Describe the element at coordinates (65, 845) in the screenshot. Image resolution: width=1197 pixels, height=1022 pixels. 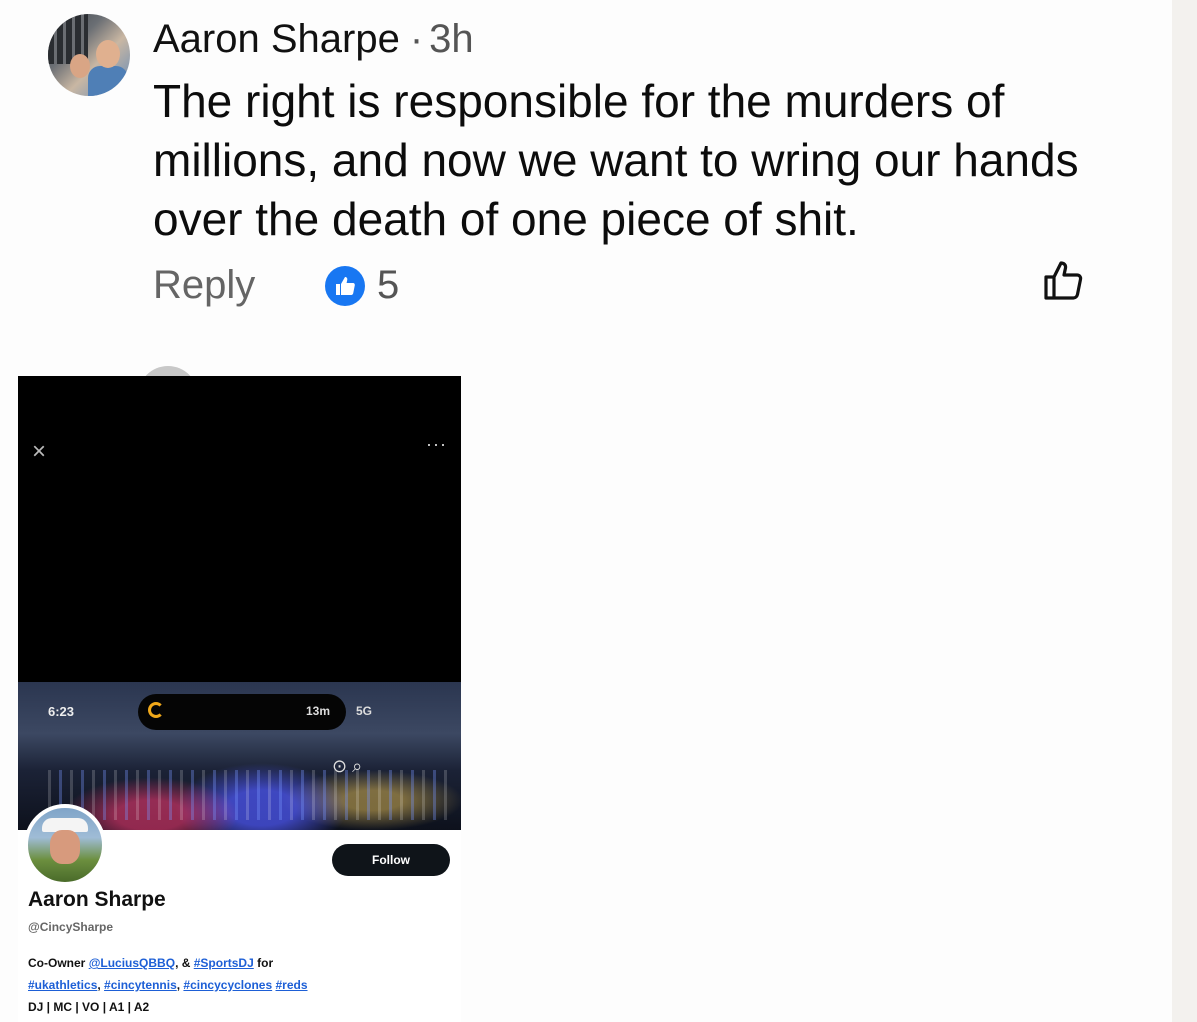
I see `profile-avatar` at that location.